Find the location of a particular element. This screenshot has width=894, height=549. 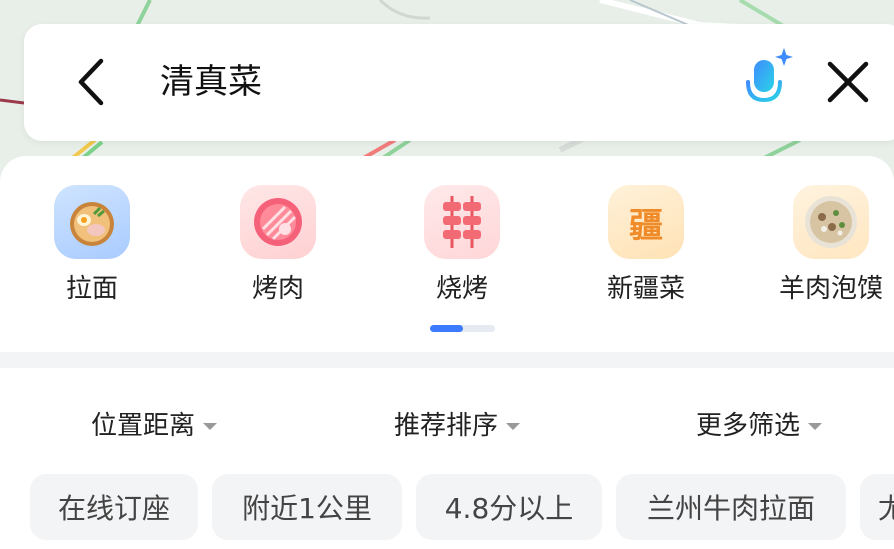

ramen-bowl-icon is located at coordinates (92, 222).